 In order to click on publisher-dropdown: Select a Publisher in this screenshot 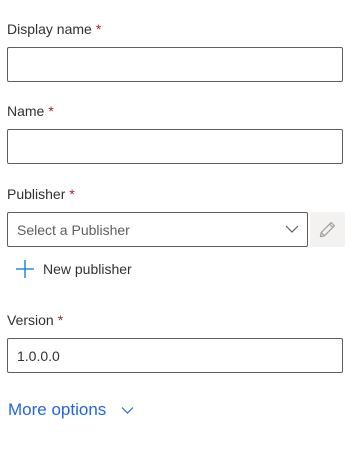, I will do `click(157, 229)`.